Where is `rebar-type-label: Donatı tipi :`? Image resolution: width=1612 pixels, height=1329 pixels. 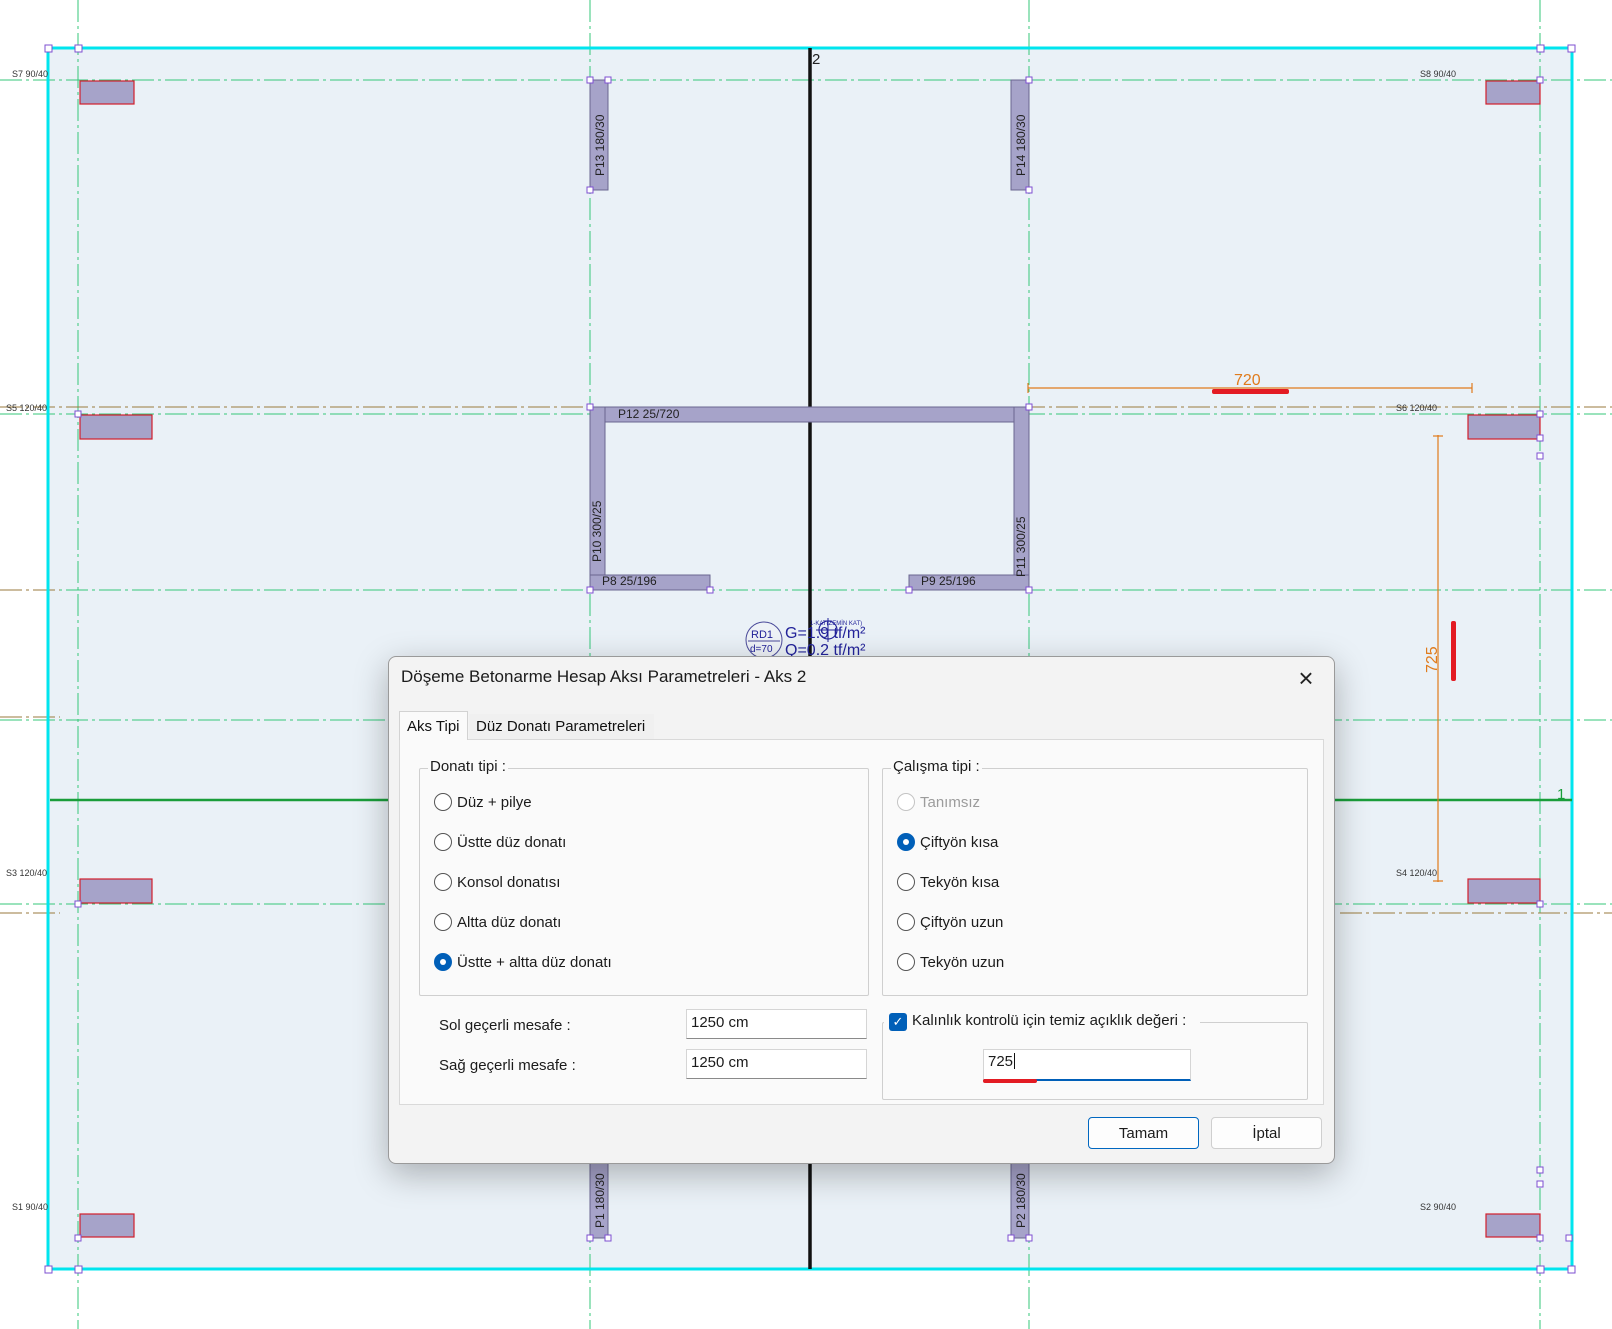
rebar-type-label: Donatı tipi : is located at coordinates (468, 766).